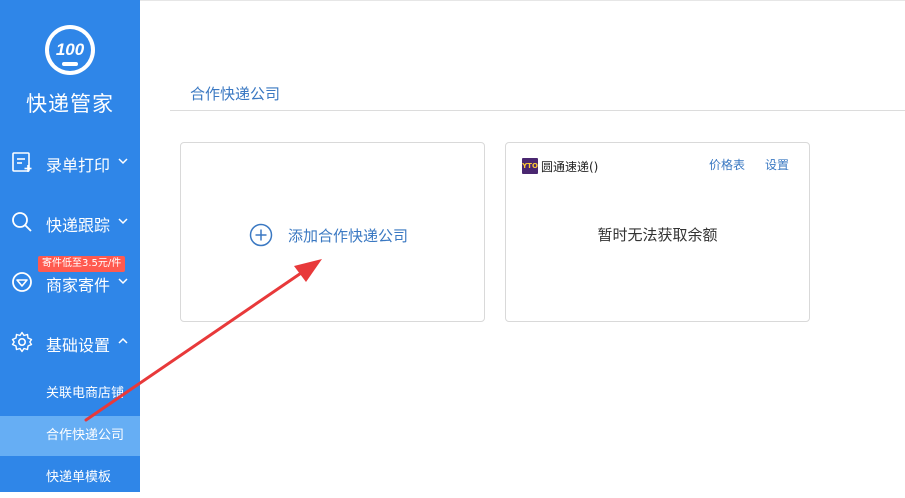 Image resolution: width=905 pixels, height=498 pixels. Describe the element at coordinates (22, 282) in the screenshot. I see `merchant-icon` at that location.